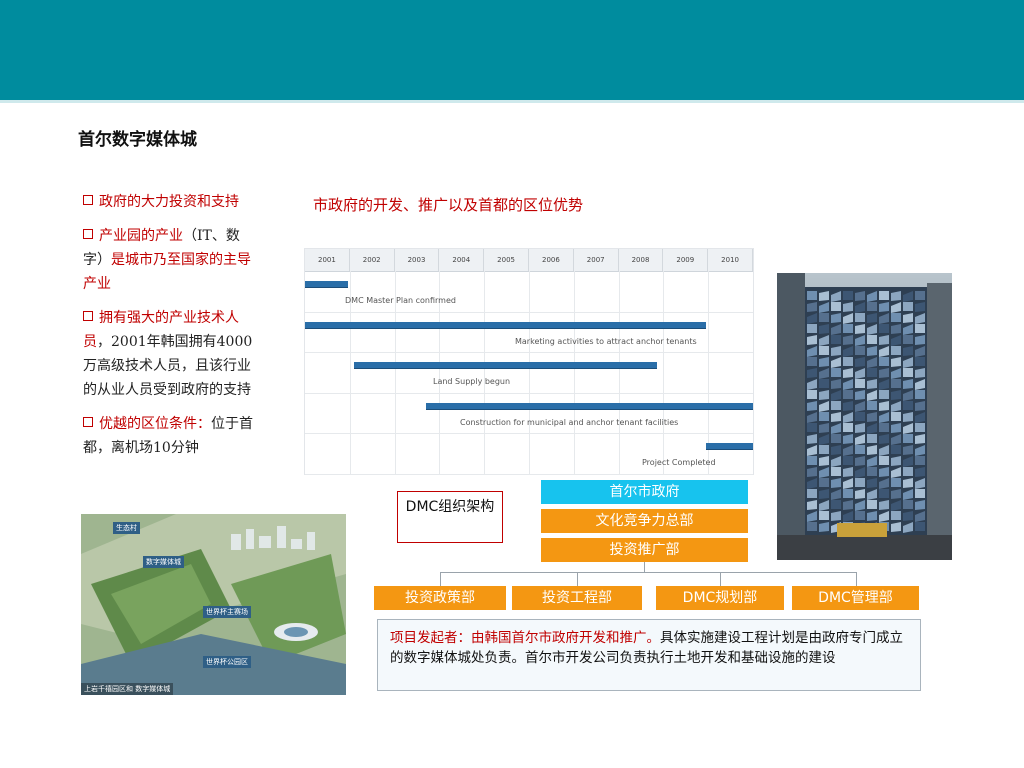  Describe the element at coordinates (213, 604) in the screenshot. I see `district-map-image: 生态村 数字媒体城 世界杯主赛场 世界杯公园区 上岩千禧园区和 数字媒体城` at that location.